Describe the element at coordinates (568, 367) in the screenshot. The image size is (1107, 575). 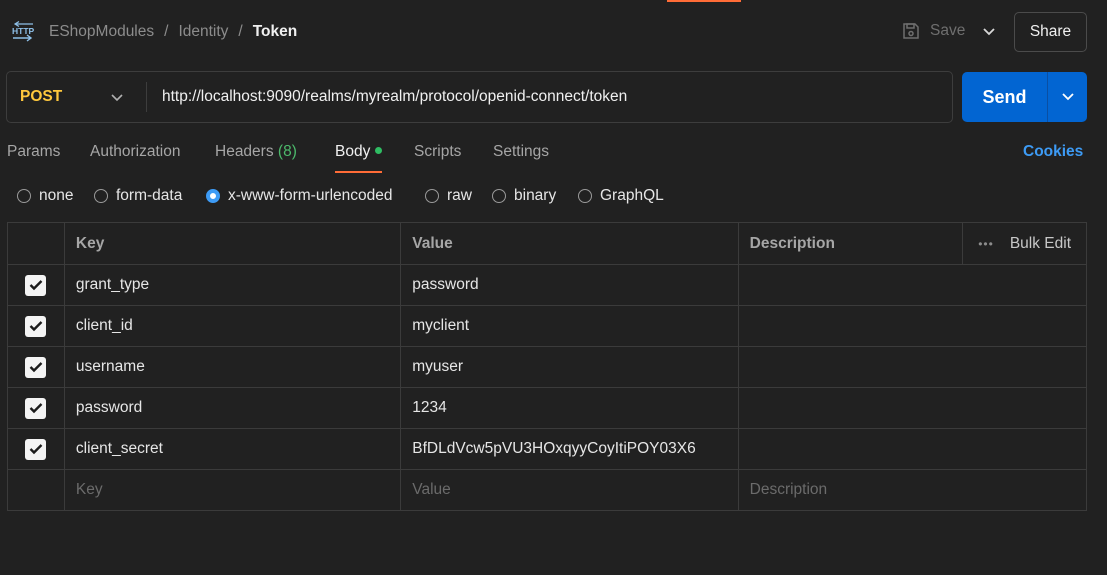
I see `row-value: myuser` at that location.